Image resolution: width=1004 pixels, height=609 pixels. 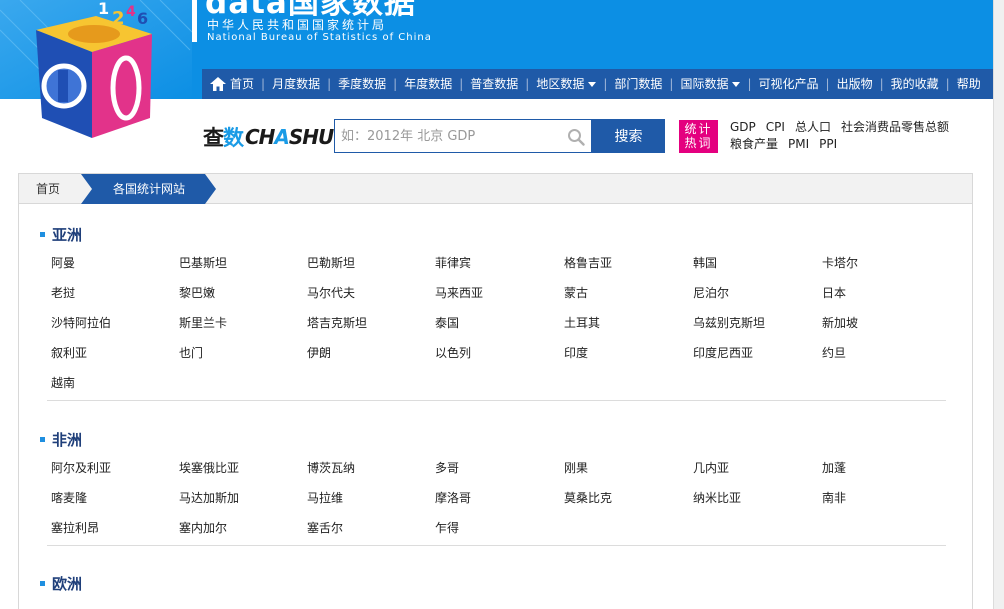 What do you see at coordinates (203, 528) in the screenshot?
I see `country-link: 塞内加尔` at bounding box center [203, 528].